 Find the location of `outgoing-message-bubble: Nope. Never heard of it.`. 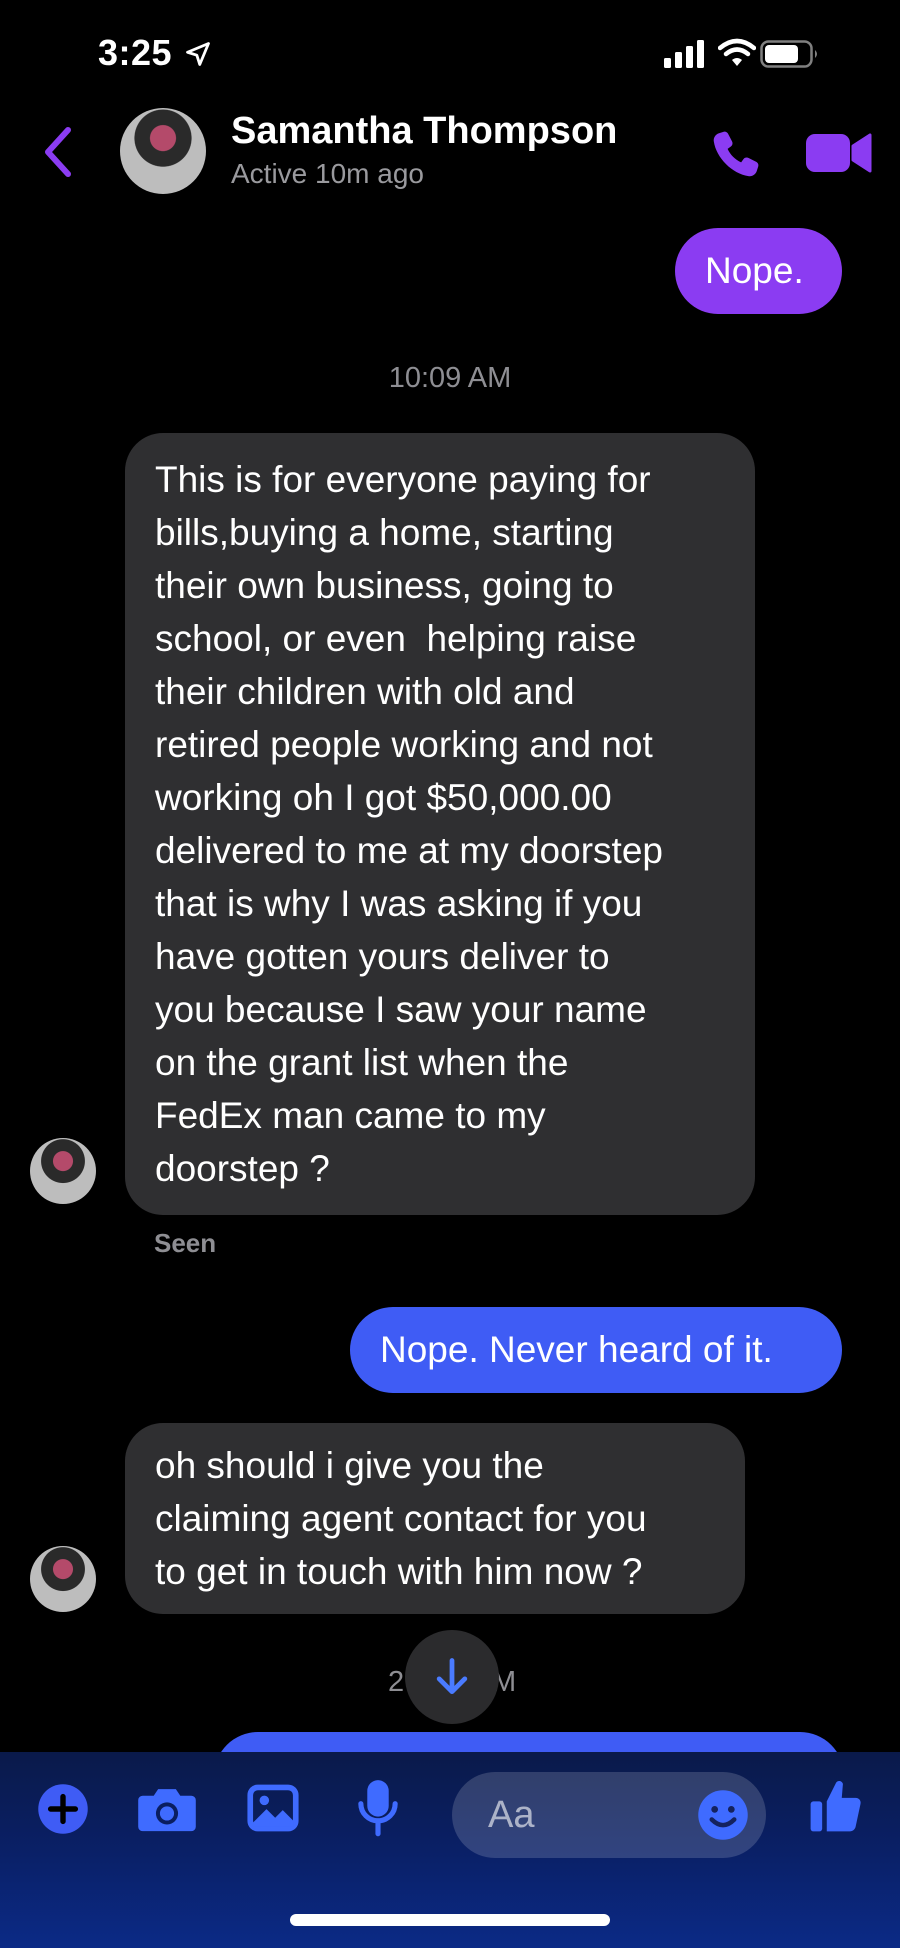

outgoing-message-bubble: Nope. Never heard of it. is located at coordinates (596, 1350).